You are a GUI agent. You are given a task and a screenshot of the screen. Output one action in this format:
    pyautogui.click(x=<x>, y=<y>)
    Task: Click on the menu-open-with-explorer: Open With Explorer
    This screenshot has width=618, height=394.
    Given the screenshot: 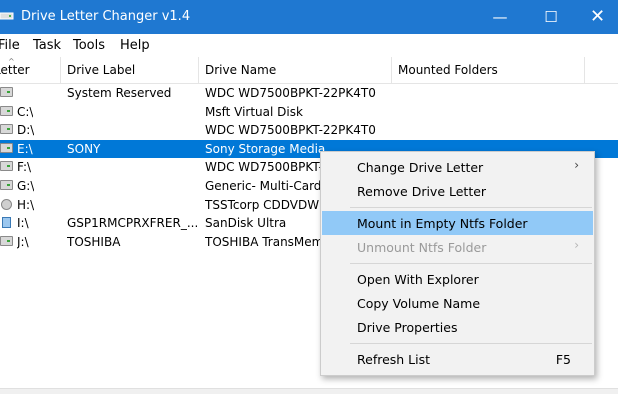 What is the action you would take?
    pyautogui.click(x=457, y=279)
    